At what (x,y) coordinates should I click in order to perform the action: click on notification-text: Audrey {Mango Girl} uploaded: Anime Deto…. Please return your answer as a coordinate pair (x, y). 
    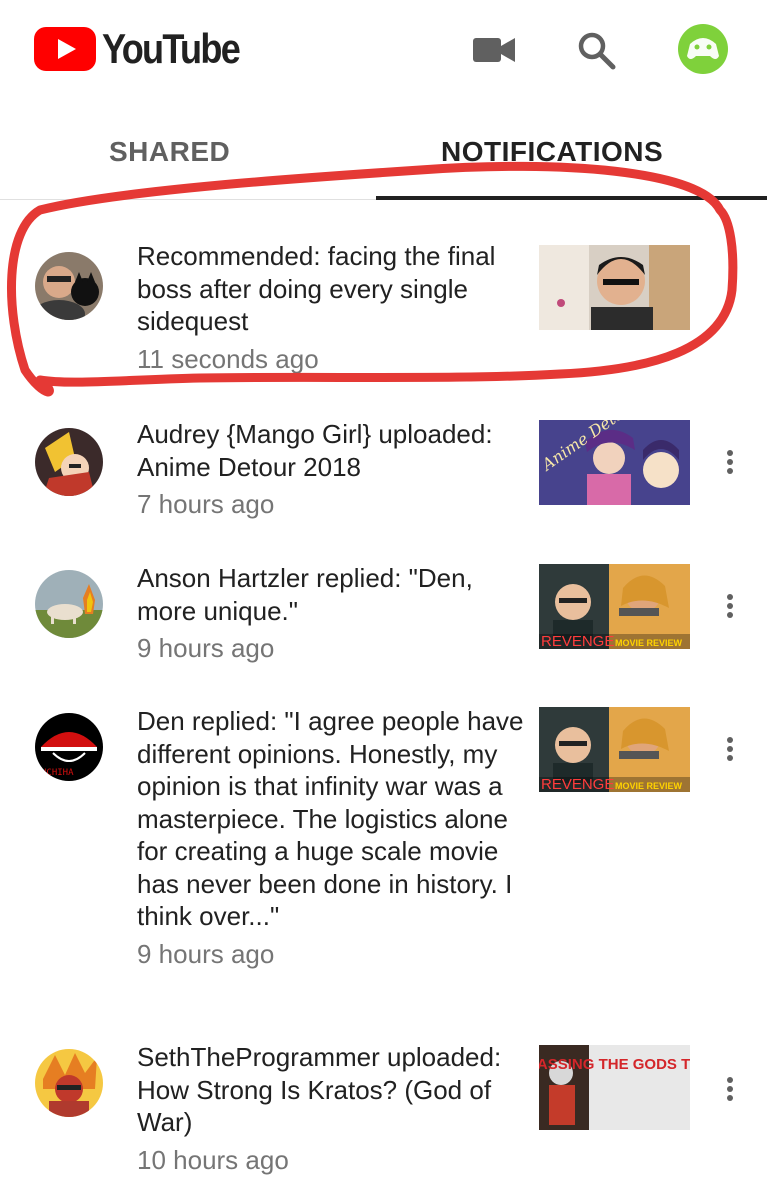
    Looking at the image, I should click on (332, 469).